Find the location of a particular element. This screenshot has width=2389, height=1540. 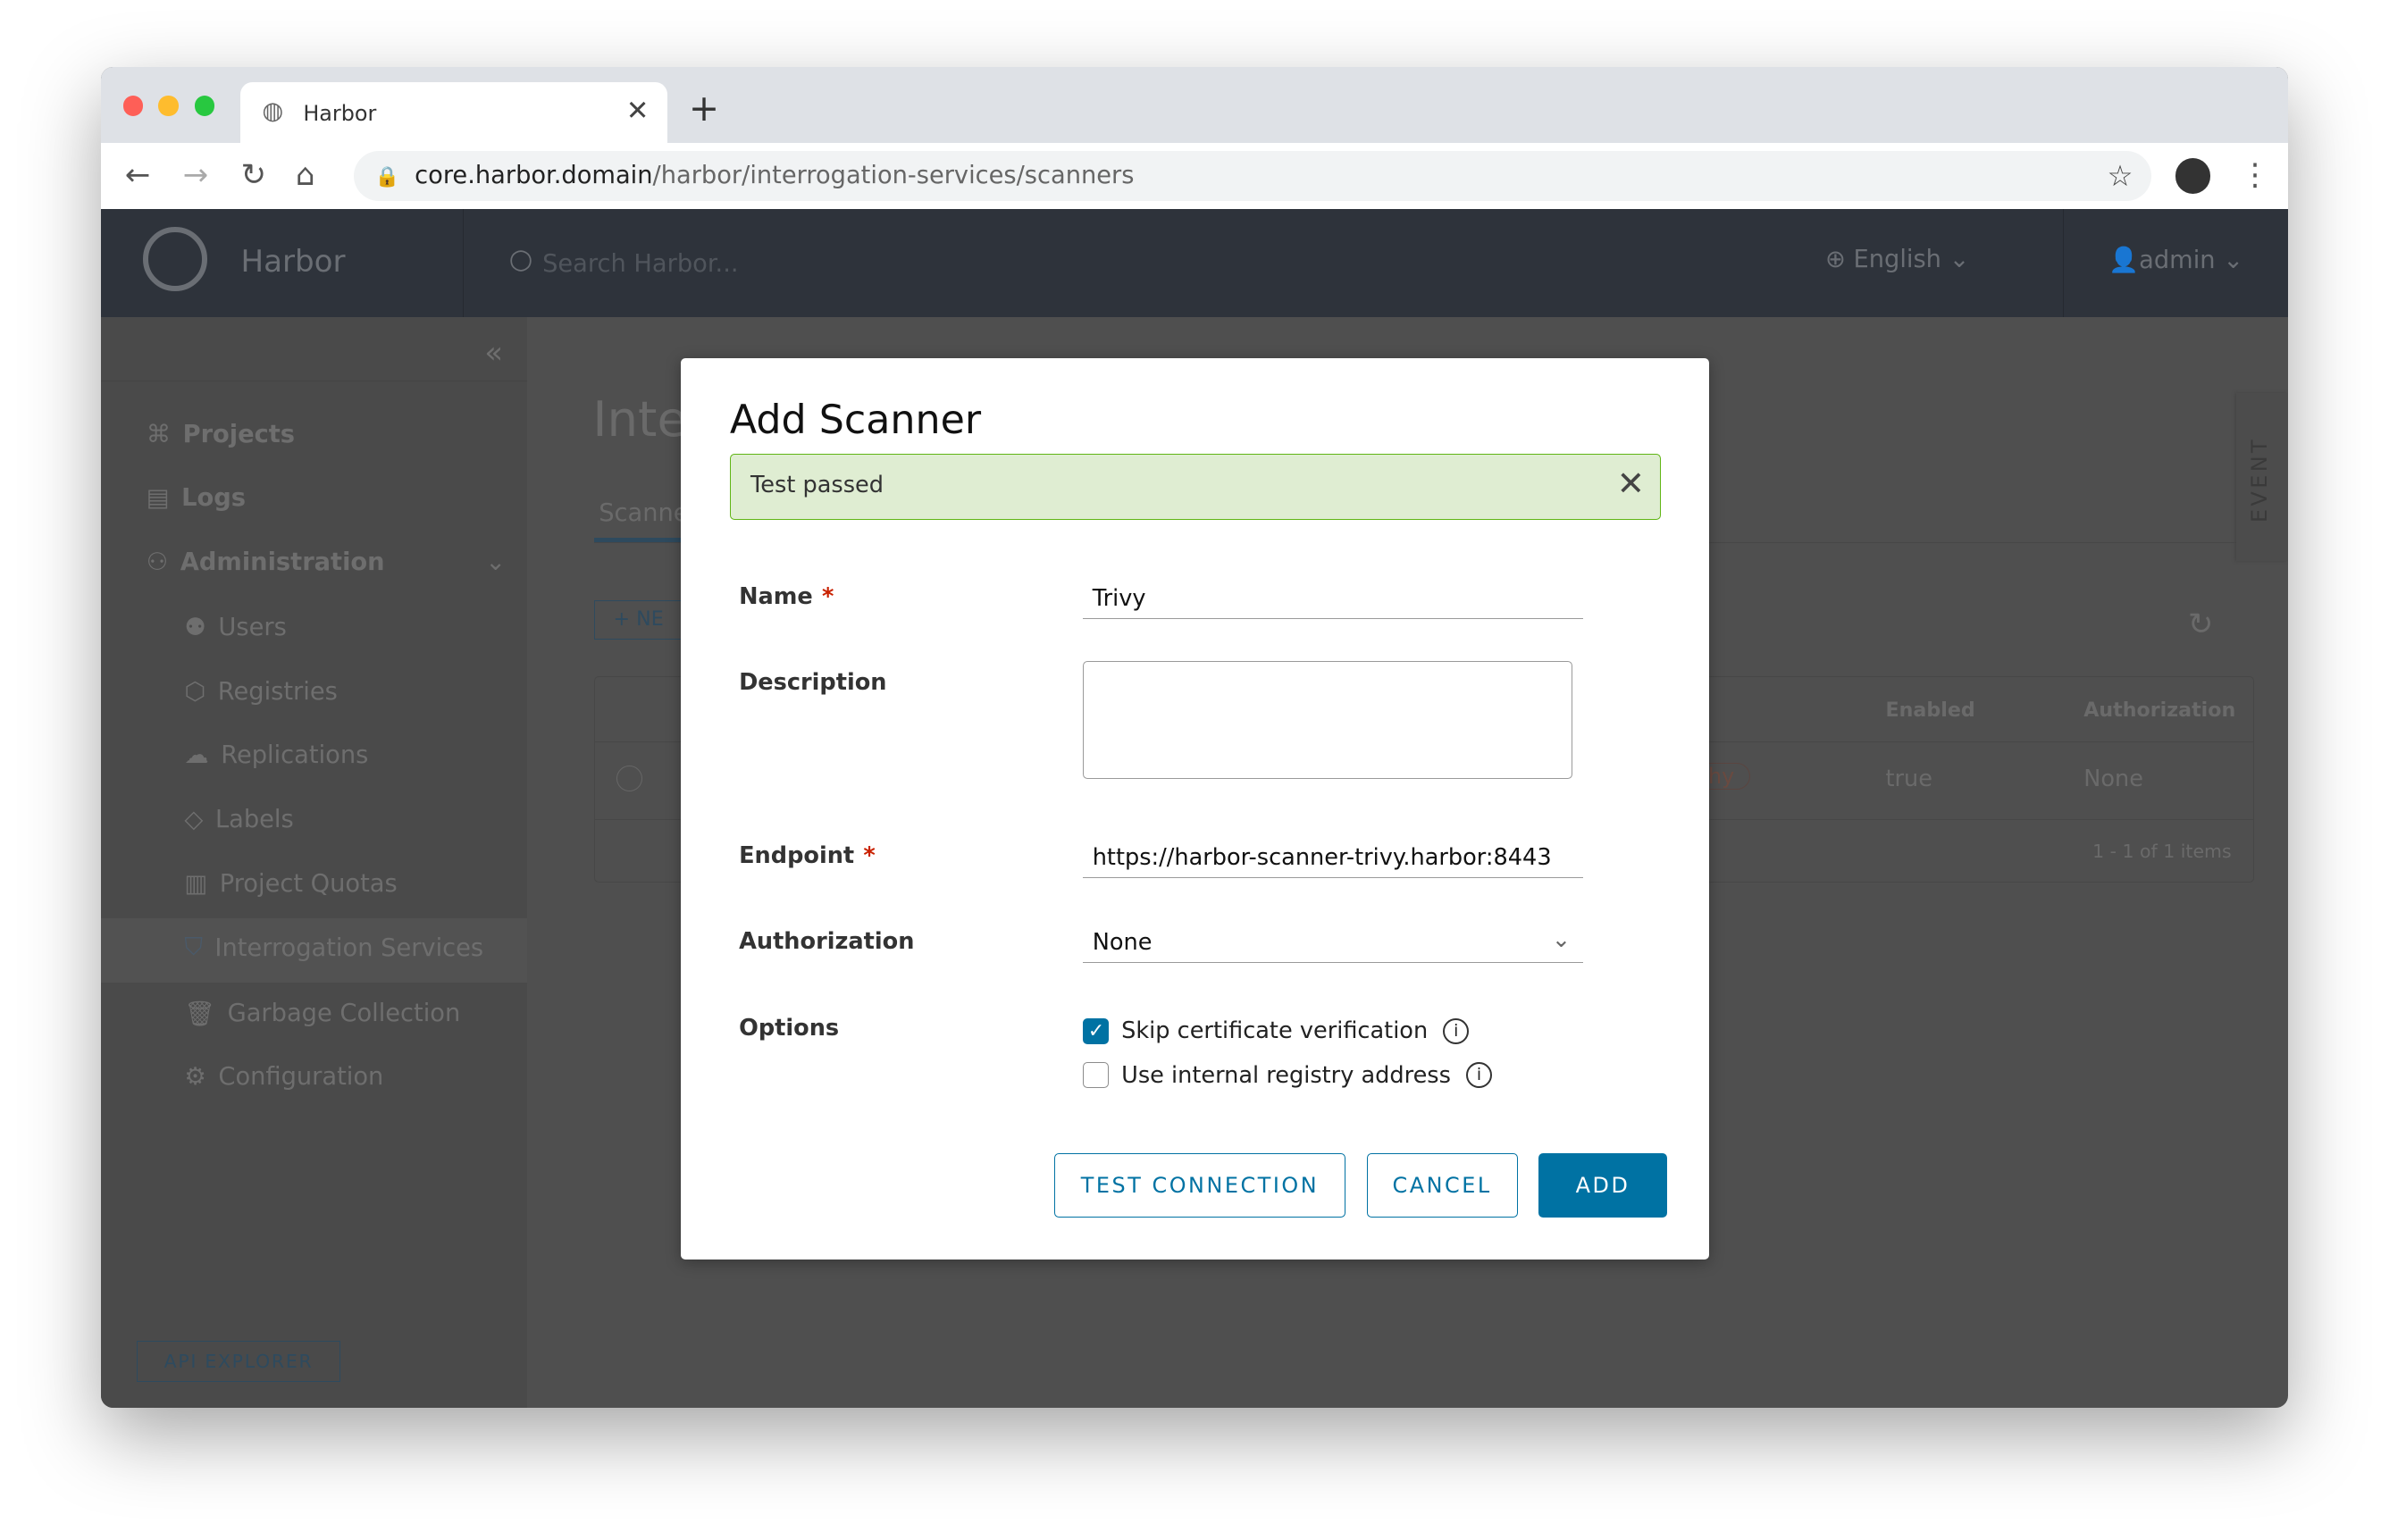

endpoint-input: https://harbor-scanner-trivy.harbor:8443 is located at coordinates (1333, 861).